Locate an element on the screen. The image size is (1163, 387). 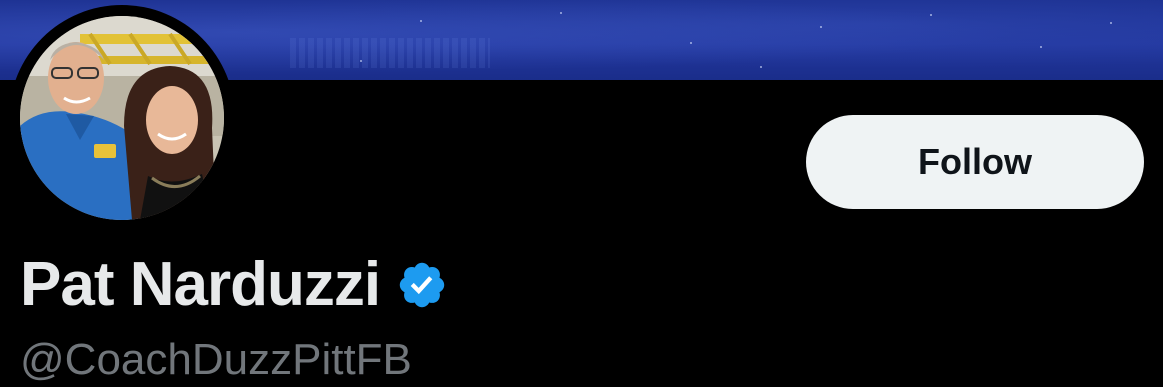
follow-button: Follow is located at coordinates (975, 162).